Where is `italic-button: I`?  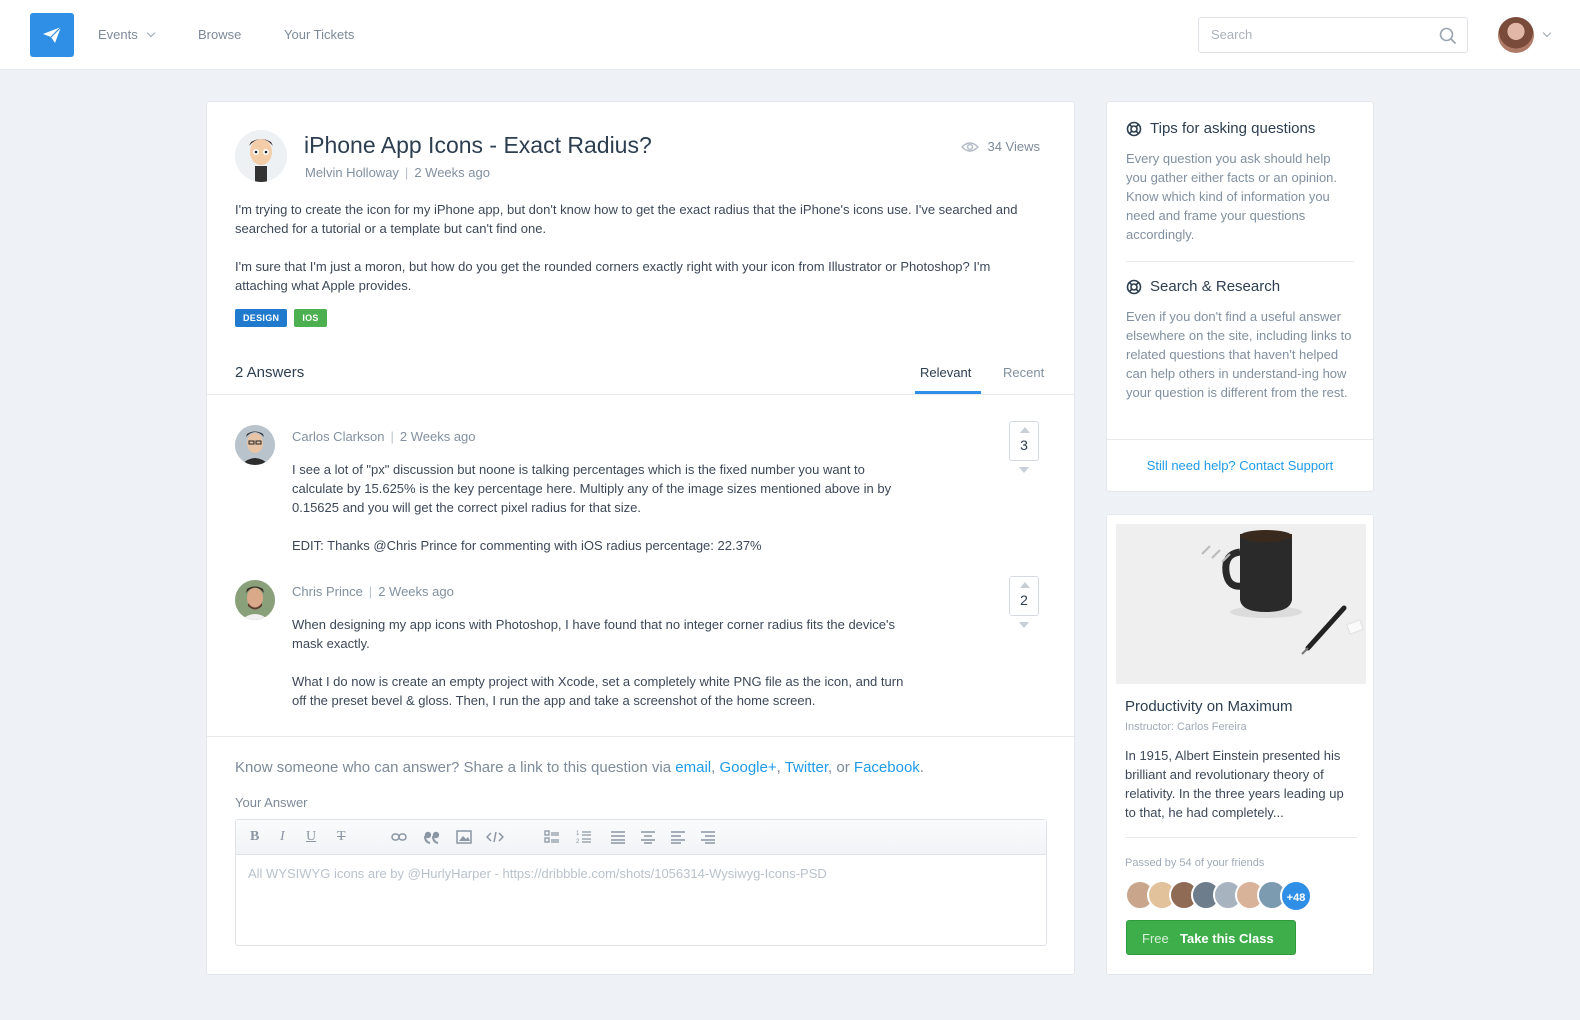 italic-button: I is located at coordinates (282, 837).